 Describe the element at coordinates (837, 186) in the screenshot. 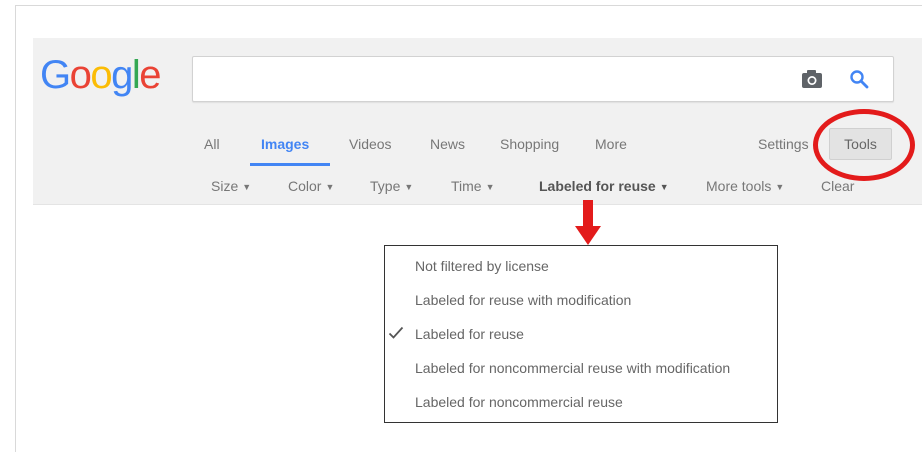

I see `clear-filters-link: Clear` at that location.